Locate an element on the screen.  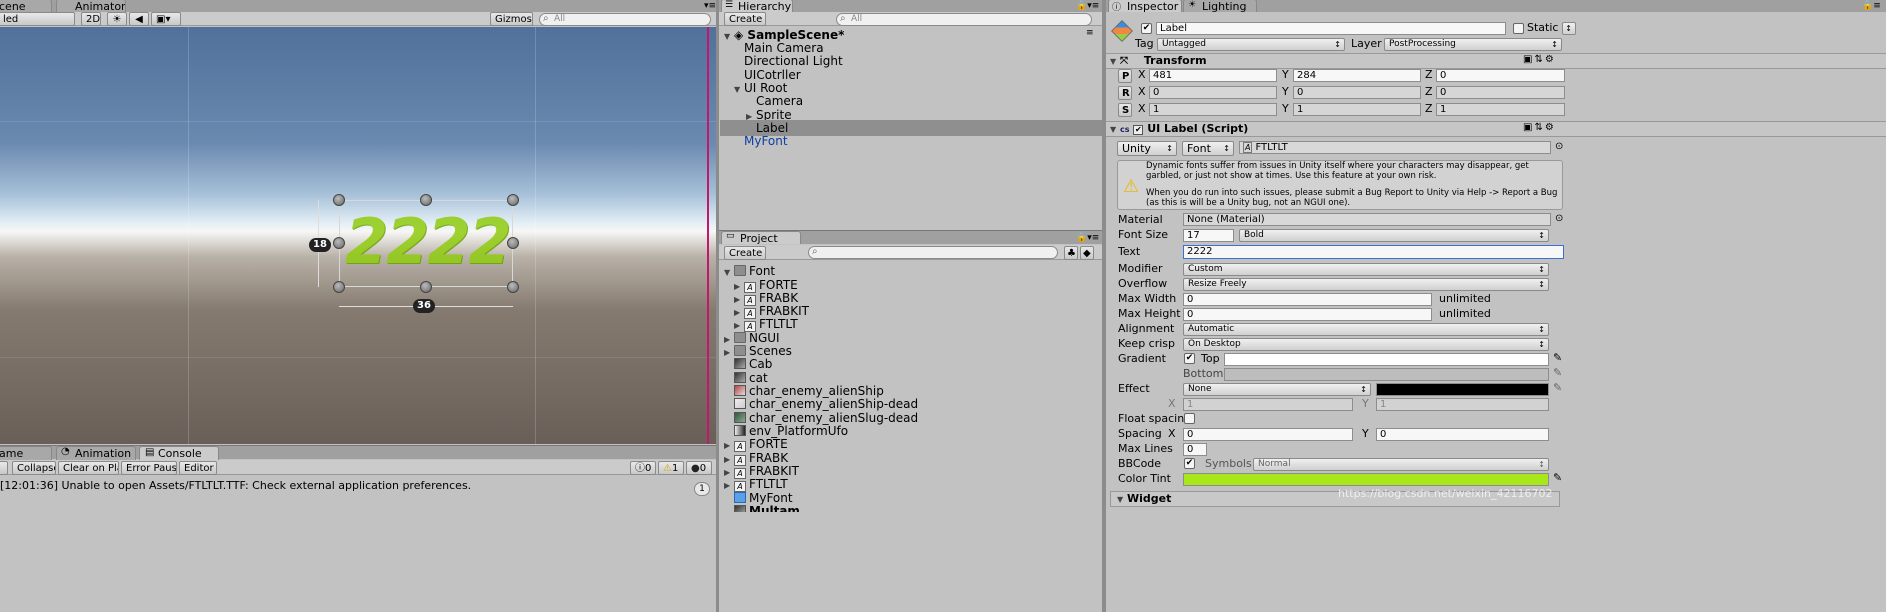
uilabel-header: ▼ cs ✔ UI Label (Script) is located at coordinates (1496, 129).